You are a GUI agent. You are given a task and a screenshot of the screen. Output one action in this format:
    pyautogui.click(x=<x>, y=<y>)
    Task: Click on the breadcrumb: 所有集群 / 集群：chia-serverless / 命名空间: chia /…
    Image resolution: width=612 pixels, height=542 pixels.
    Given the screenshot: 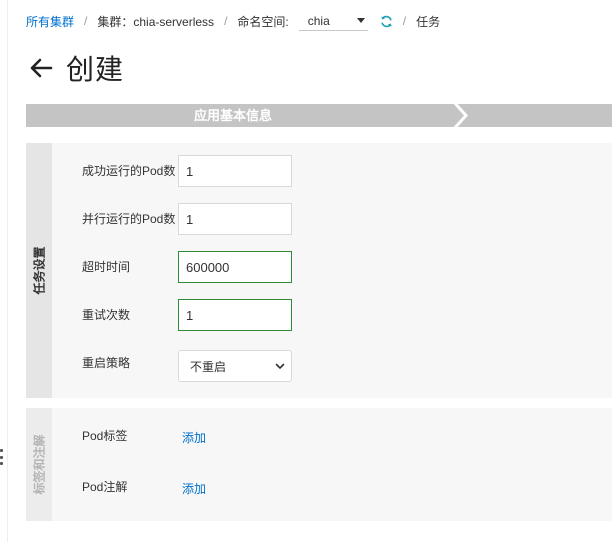 What is the action you would take?
    pyautogui.click(x=233, y=21)
    